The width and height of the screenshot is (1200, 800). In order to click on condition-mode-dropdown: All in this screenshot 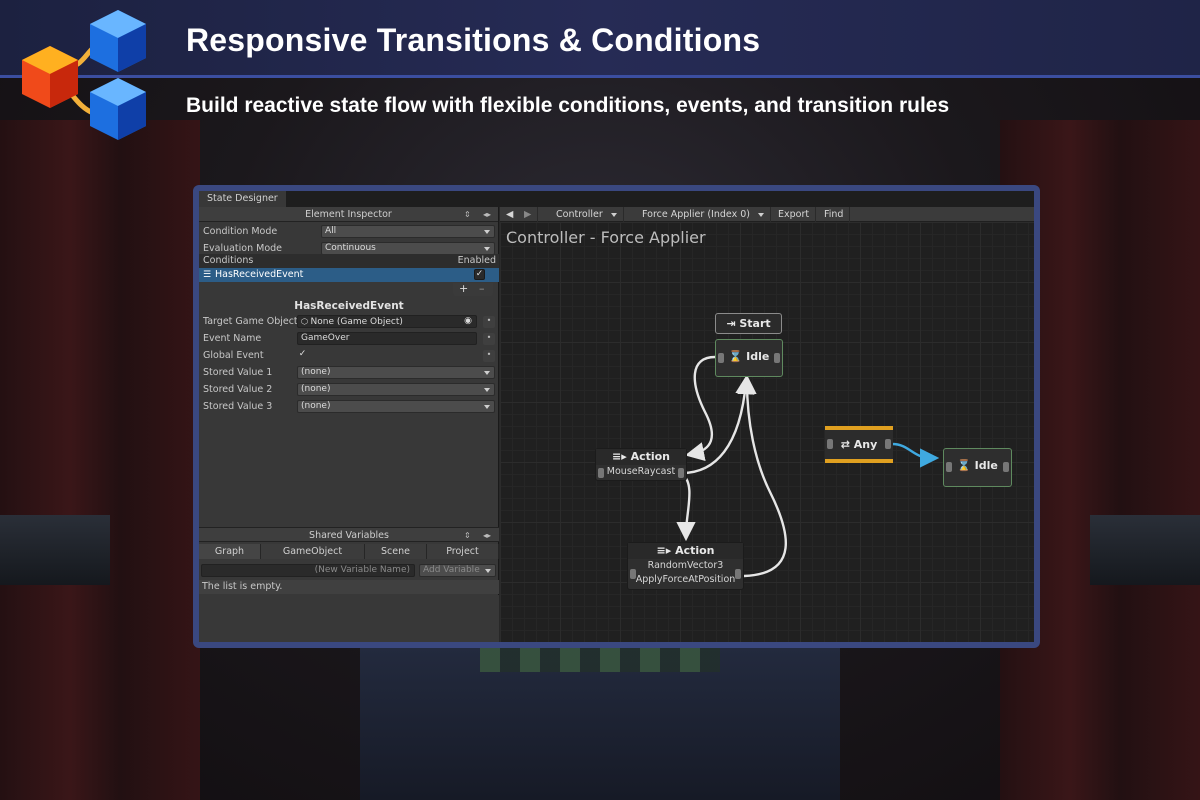, I will do `click(408, 231)`.